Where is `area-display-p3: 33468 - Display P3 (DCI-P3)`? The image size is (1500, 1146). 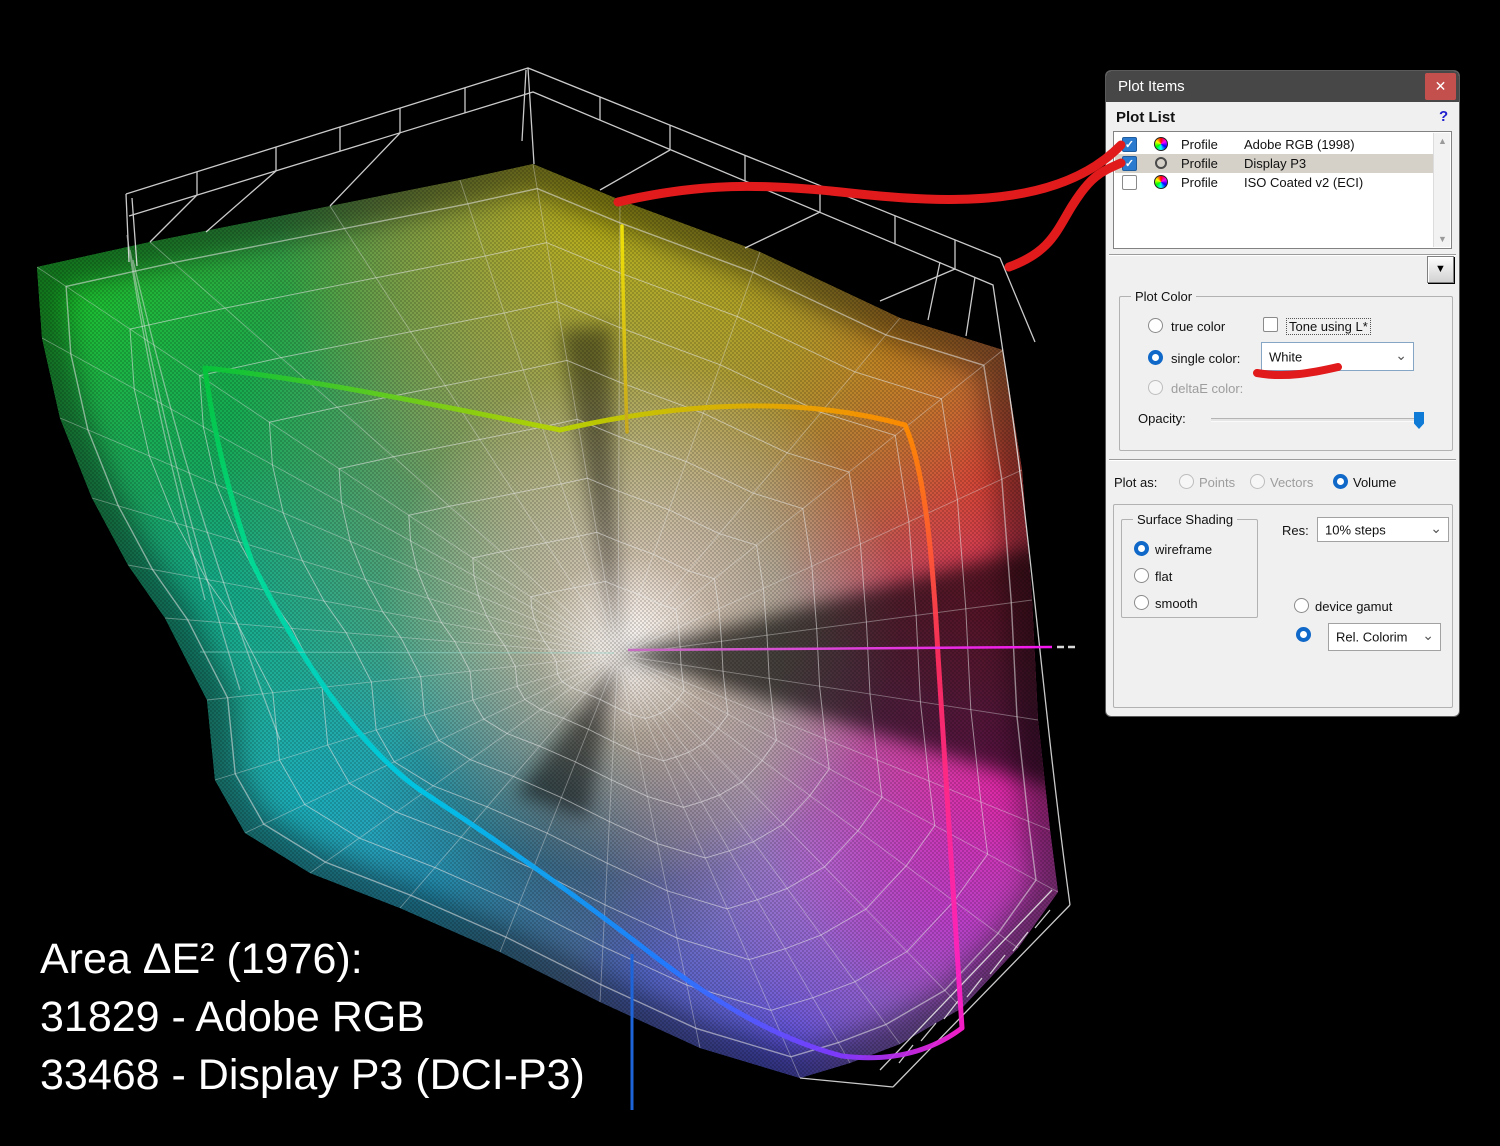 area-display-p3: 33468 - Display P3 (DCI-P3) is located at coordinates (312, 1075).